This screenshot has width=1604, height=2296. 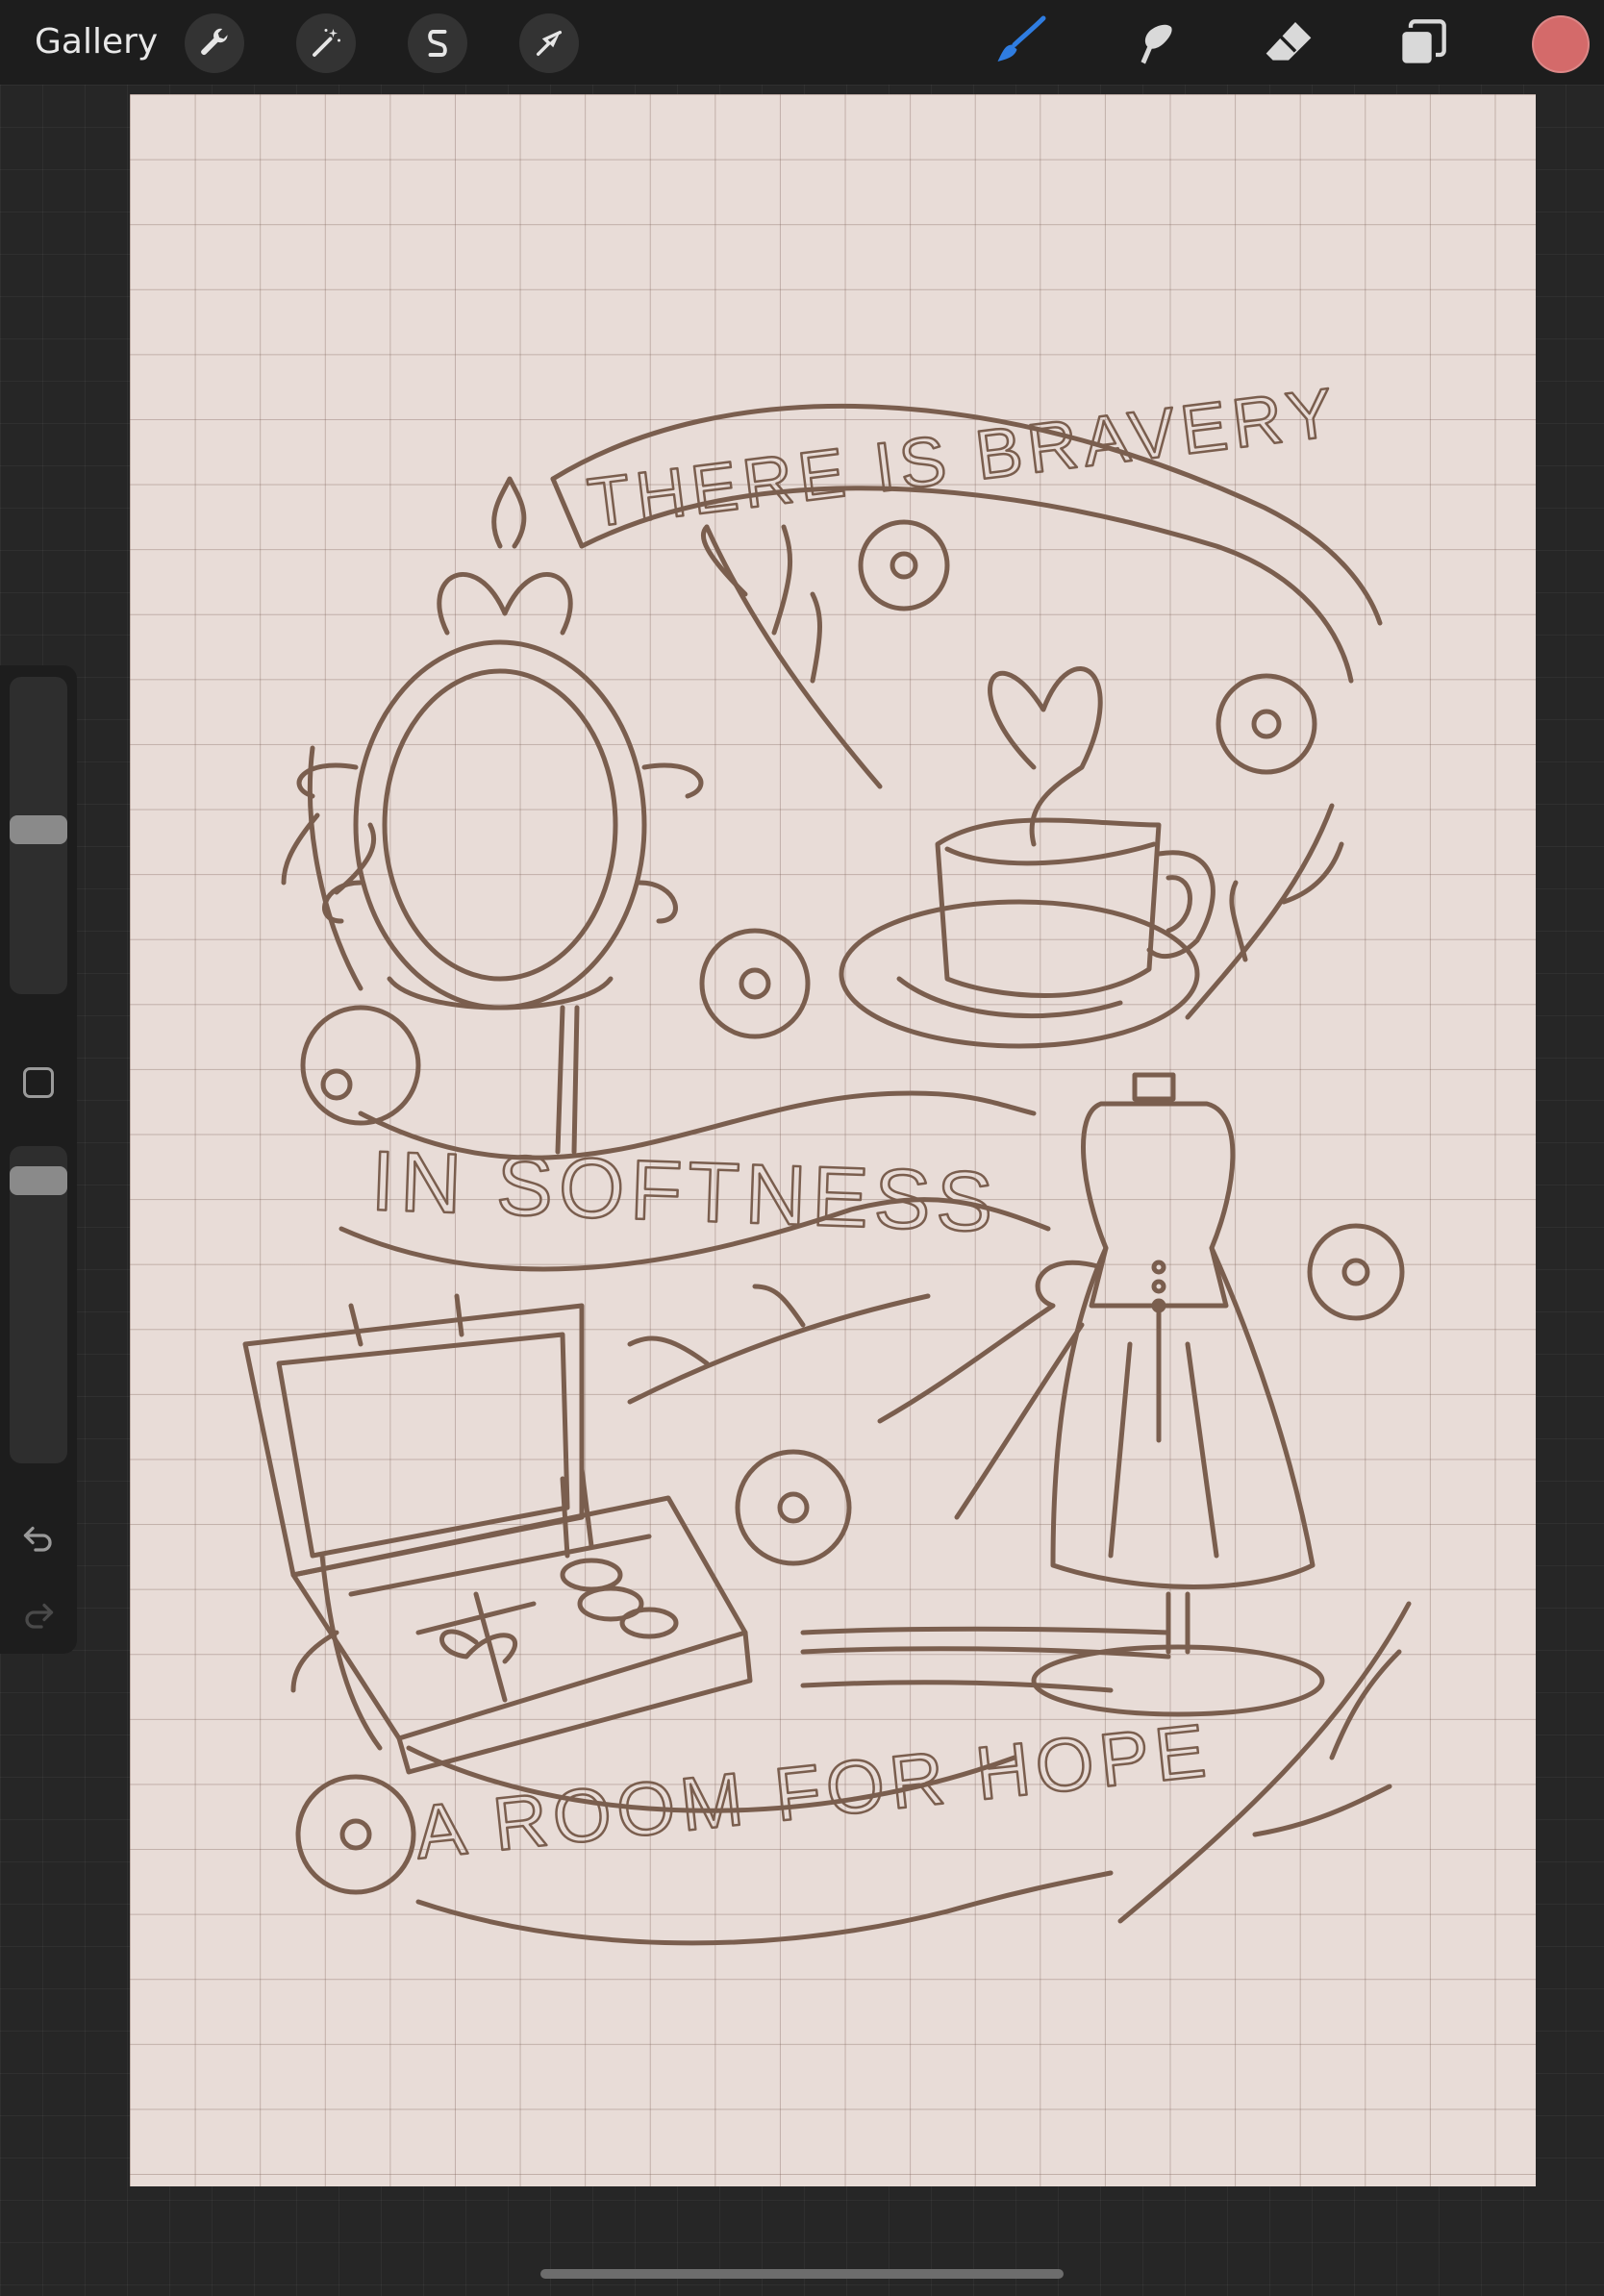 I want to click on magic-wand-icon, so click(x=326, y=43).